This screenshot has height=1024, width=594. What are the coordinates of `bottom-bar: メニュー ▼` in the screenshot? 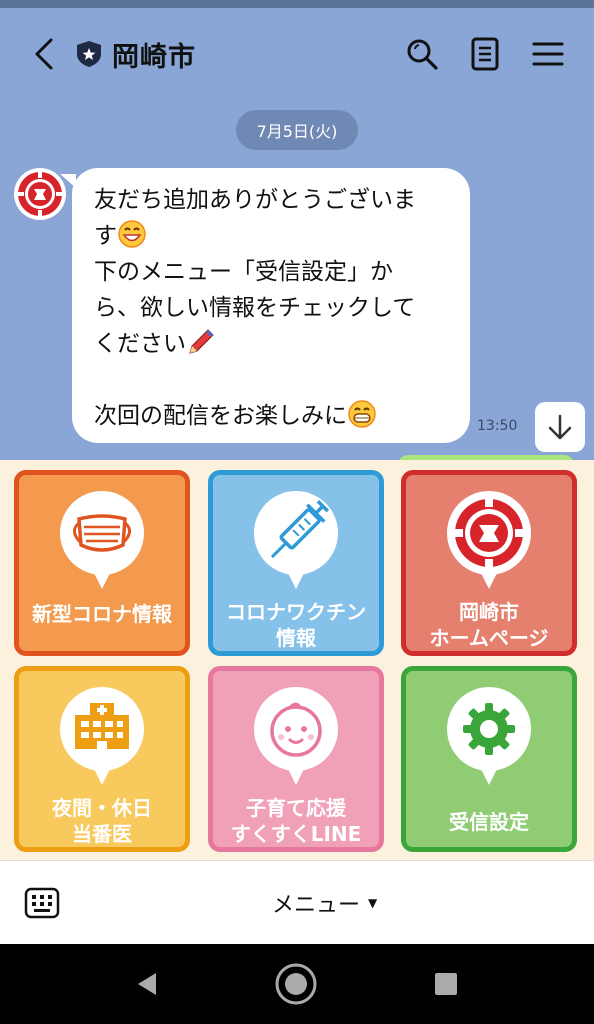 It's located at (297, 902).